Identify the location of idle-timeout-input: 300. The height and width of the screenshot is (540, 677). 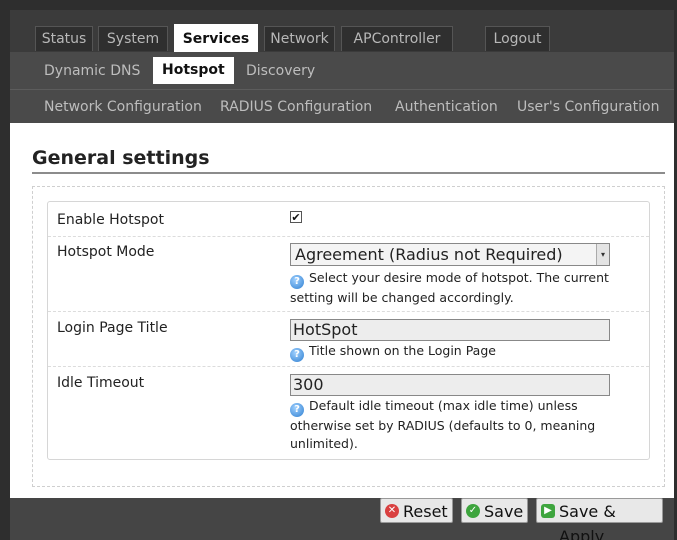
(450, 385).